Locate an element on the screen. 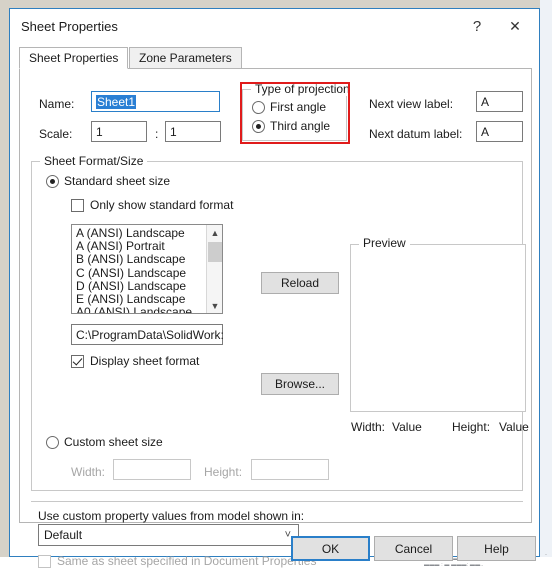 This screenshot has width=552, height=571. next-view-label-value: A is located at coordinates (485, 101).